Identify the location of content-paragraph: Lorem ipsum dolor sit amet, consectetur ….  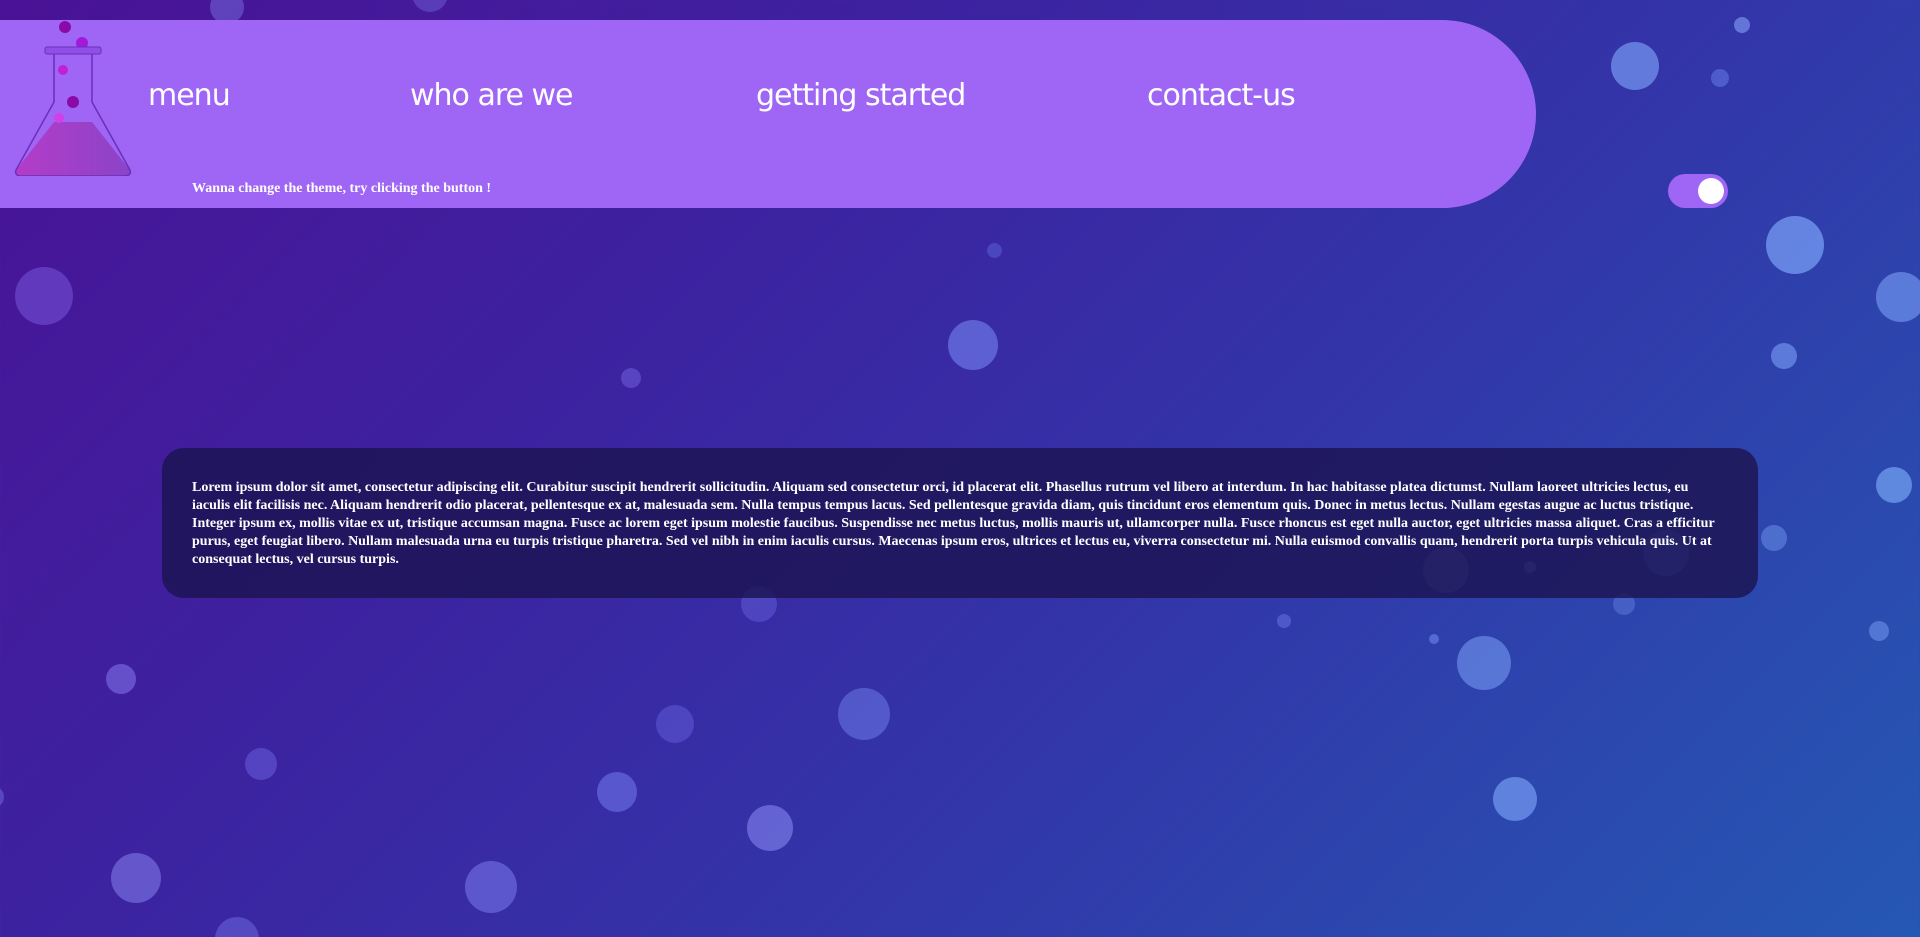
(953, 523).